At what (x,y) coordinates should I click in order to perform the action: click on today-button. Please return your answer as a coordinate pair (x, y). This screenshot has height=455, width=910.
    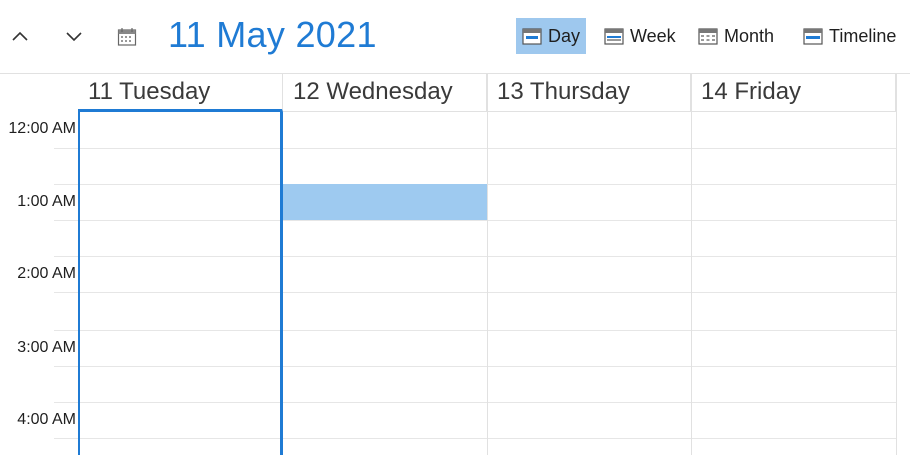
    Looking at the image, I should click on (127, 37).